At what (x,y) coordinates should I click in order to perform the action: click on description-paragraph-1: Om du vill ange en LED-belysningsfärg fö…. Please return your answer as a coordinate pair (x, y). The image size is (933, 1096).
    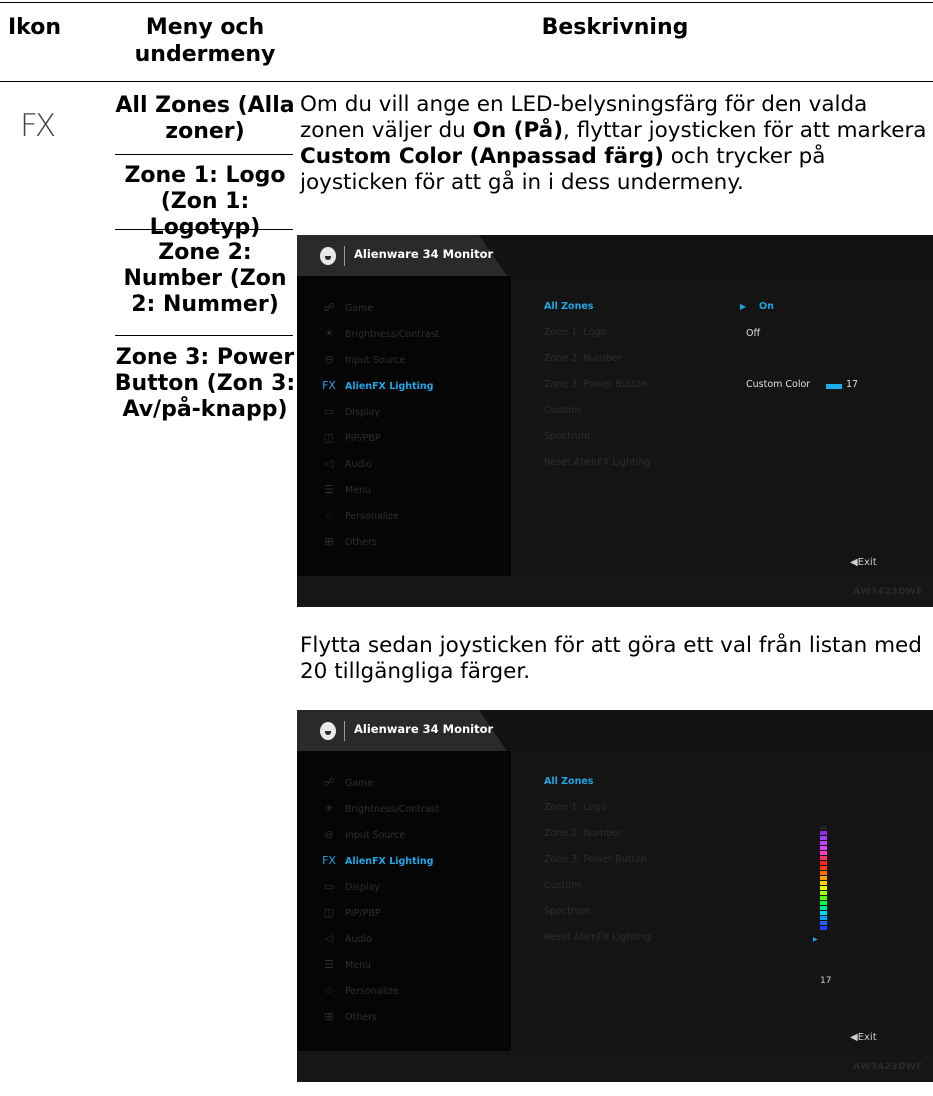
    Looking at the image, I should click on (613, 143).